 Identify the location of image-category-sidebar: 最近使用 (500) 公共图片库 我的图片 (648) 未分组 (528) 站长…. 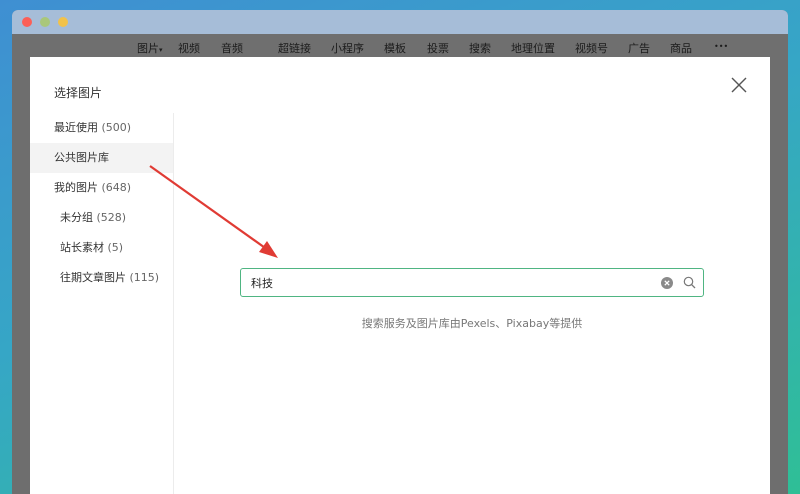
(102, 303).